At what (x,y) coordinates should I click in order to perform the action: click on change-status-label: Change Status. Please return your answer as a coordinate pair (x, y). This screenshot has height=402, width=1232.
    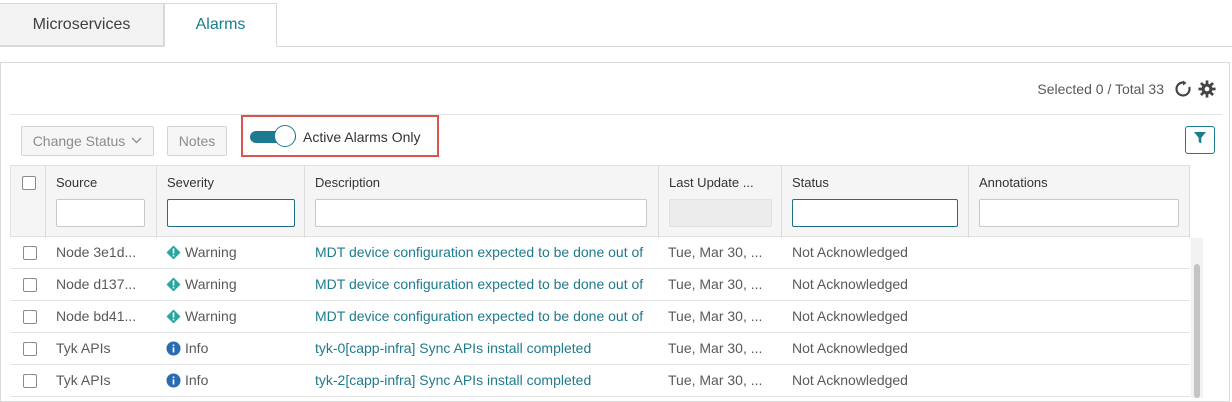
    Looking at the image, I should click on (79, 141).